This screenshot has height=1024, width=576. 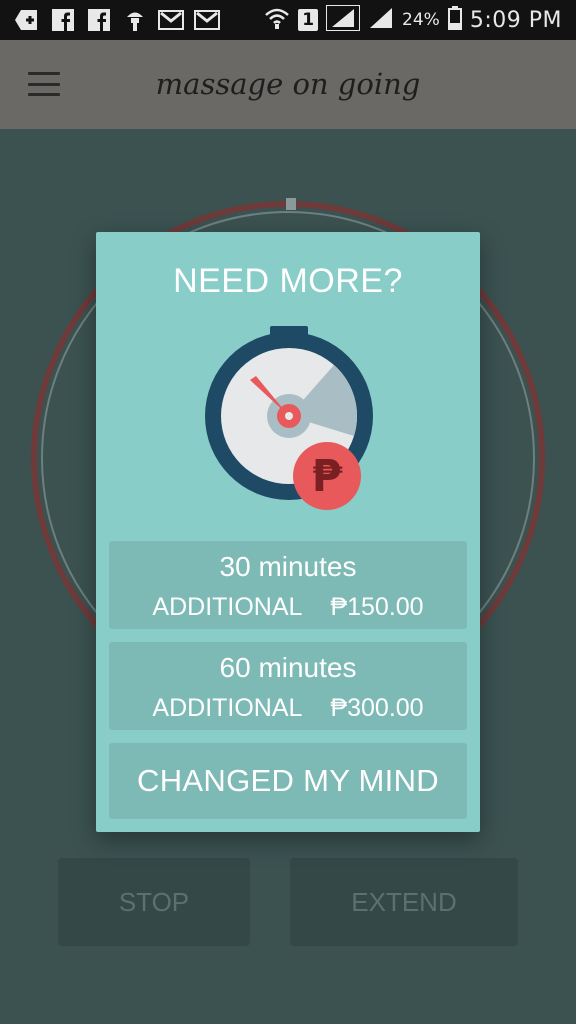 I want to click on stopwatch-peso-icon: ₱, so click(x=289, y=418).